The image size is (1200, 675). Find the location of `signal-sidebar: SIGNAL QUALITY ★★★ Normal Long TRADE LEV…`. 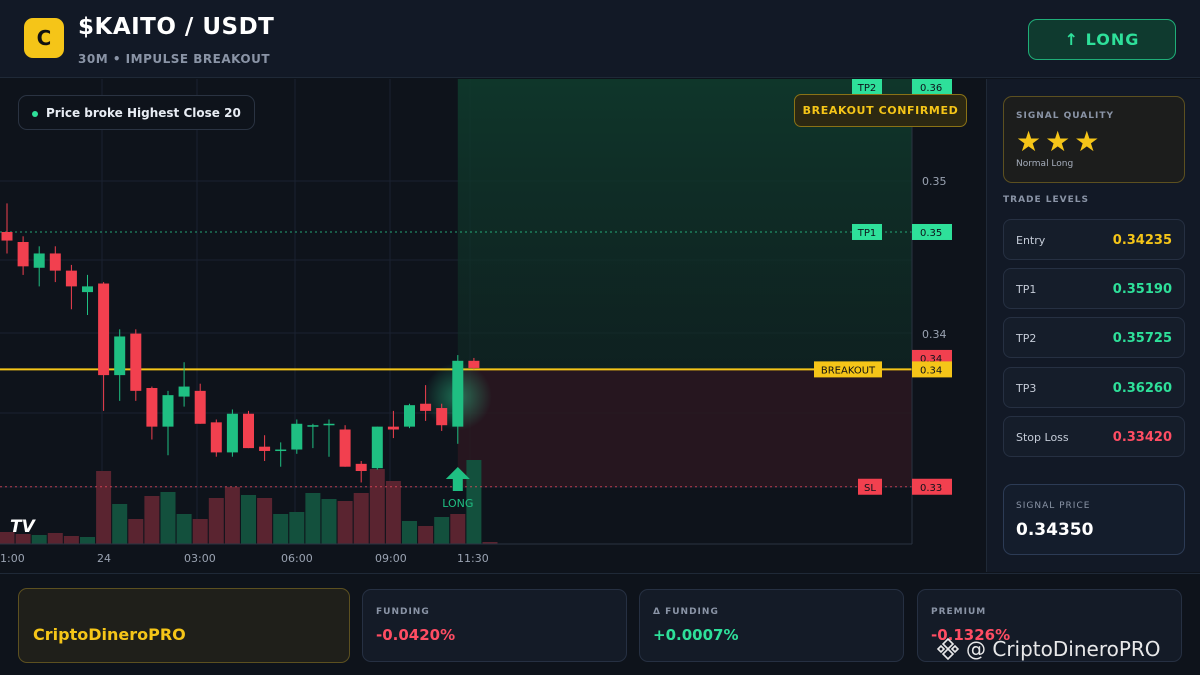

signal-sidebar: SIGNAL QUALITY ★★★ Normal Long TRADE LEV… is located at coordinates (1093, 325).